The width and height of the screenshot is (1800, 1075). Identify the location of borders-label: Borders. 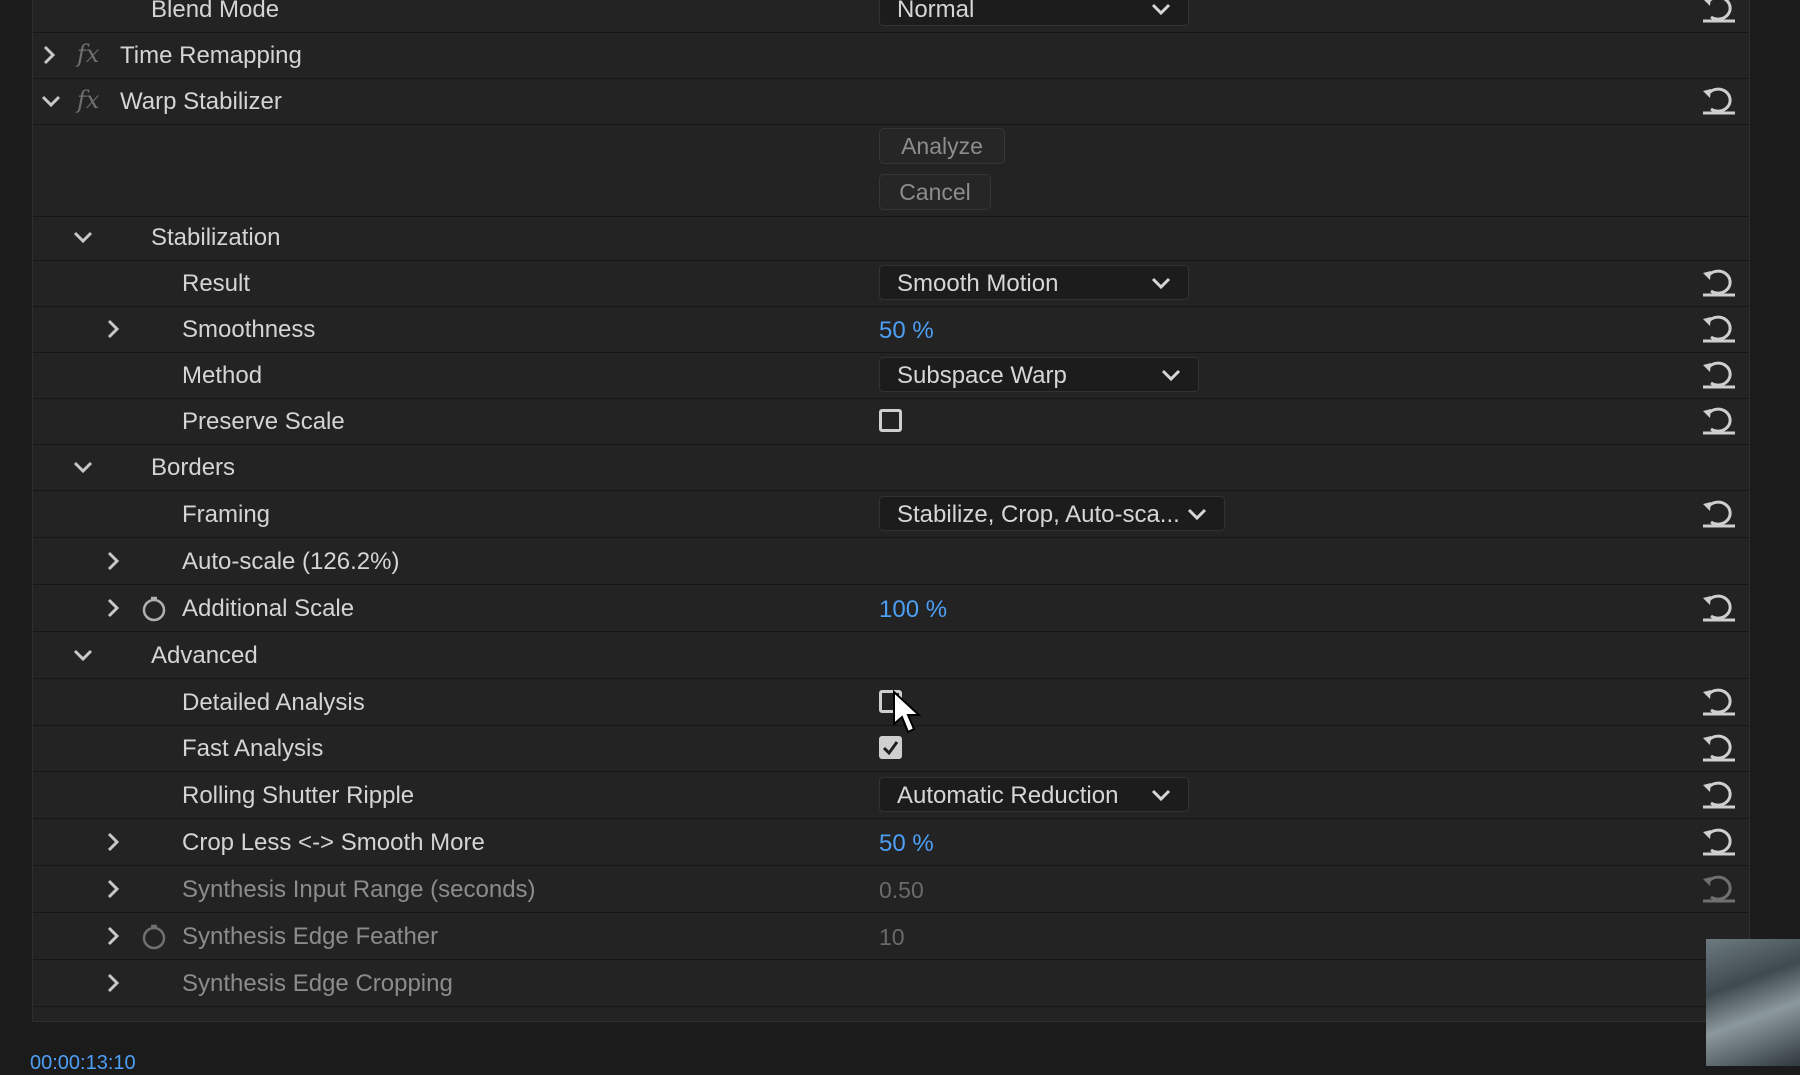
(193, 467).